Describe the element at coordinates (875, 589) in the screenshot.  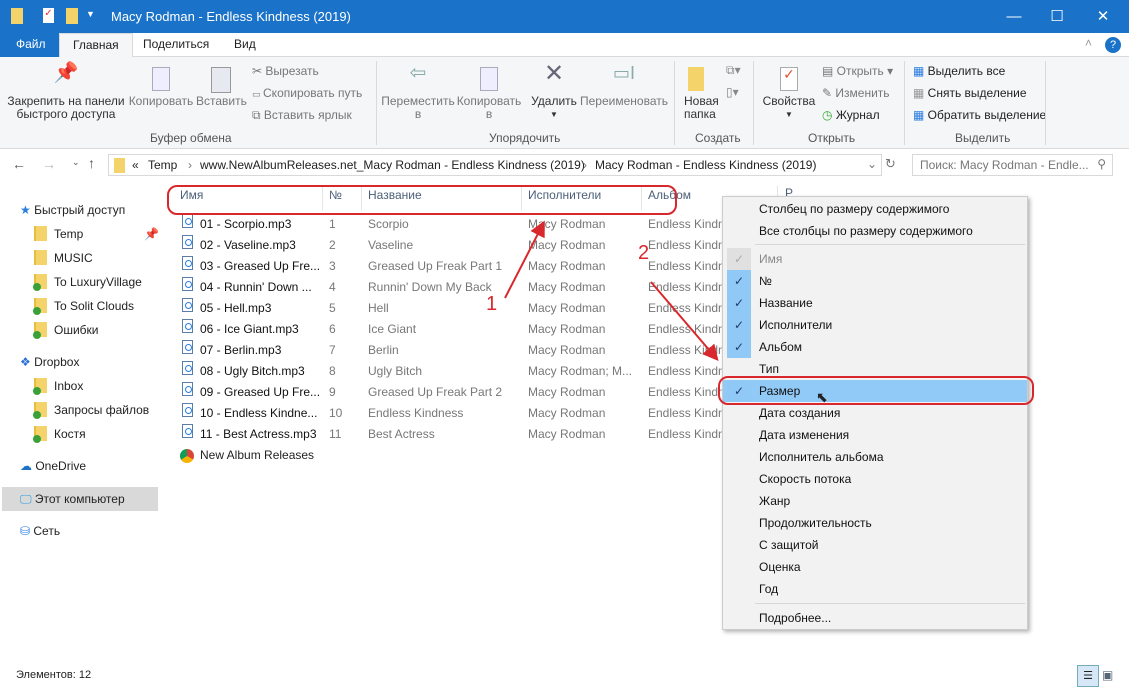
I see `menu-item-column-toggle: Год` at that location.